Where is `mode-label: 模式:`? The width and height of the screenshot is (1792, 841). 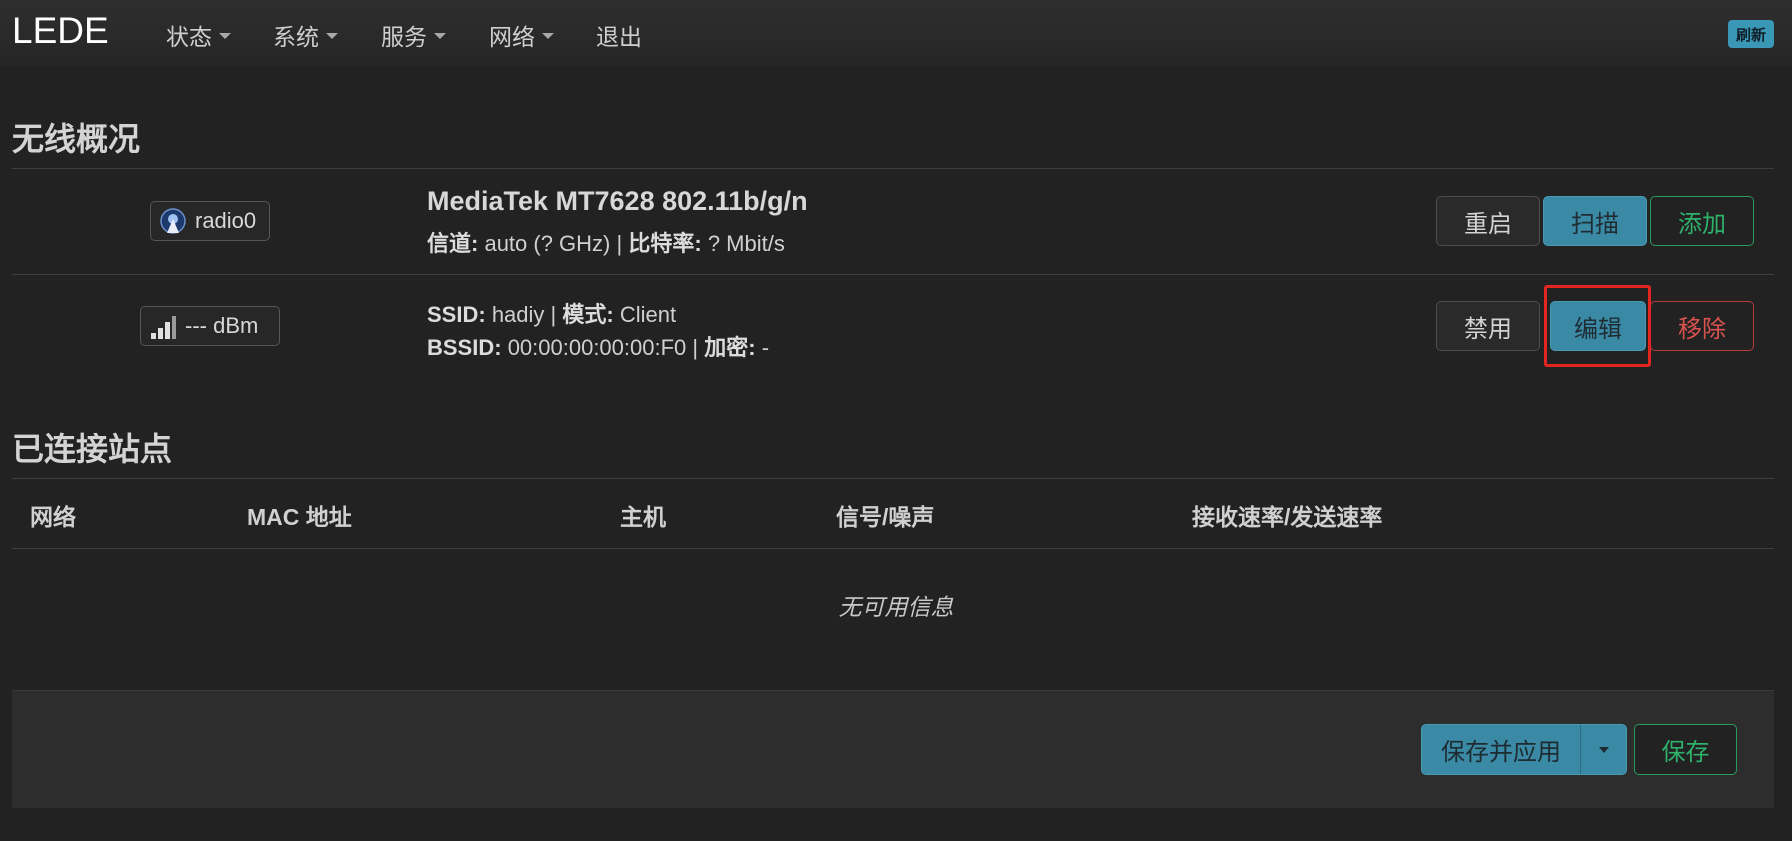
mode-label: 模式: is located at coordinates (588, 314).